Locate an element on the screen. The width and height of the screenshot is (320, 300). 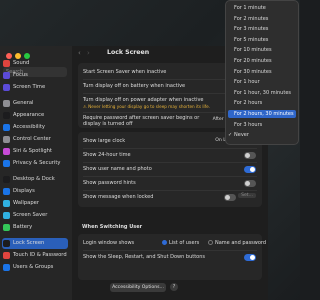
menu-item: For 20 minutes is located at coordinates (262, 61).